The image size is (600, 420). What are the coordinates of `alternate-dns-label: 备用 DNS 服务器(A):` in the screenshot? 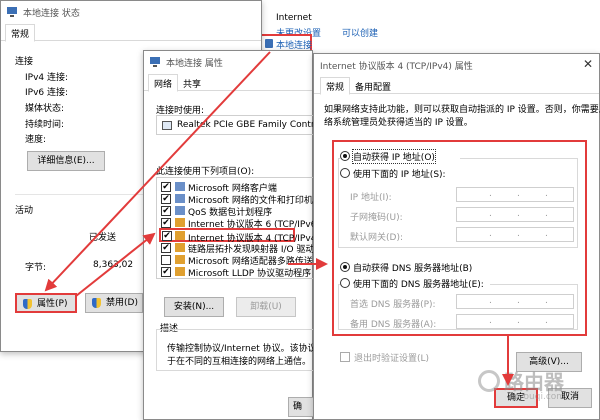 It's located at (393, 325).